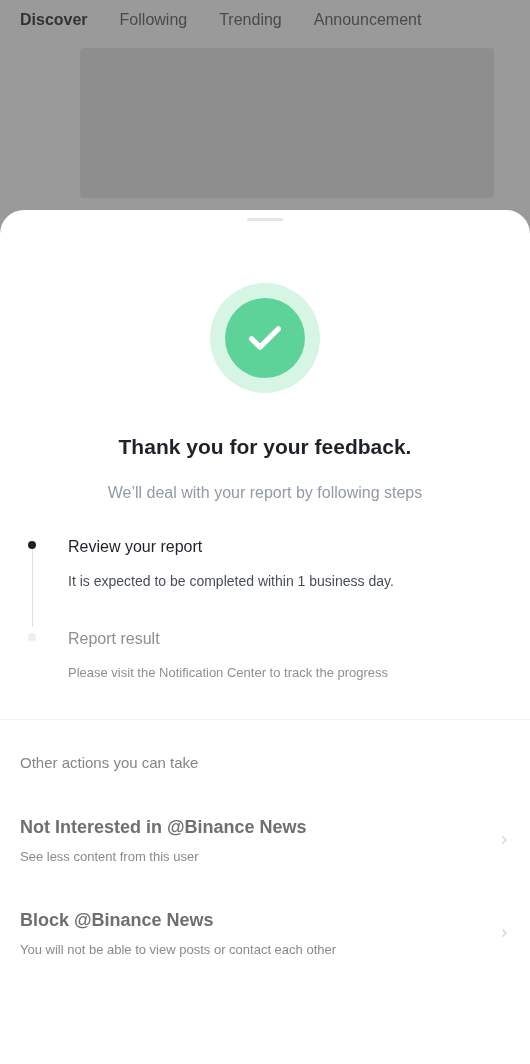 The image size is (530, 1064). What do you see at coordinates (110, 762) in the screenshot?
I see `actions-heading: Other actions you can take` at bounding box center [110, 762].